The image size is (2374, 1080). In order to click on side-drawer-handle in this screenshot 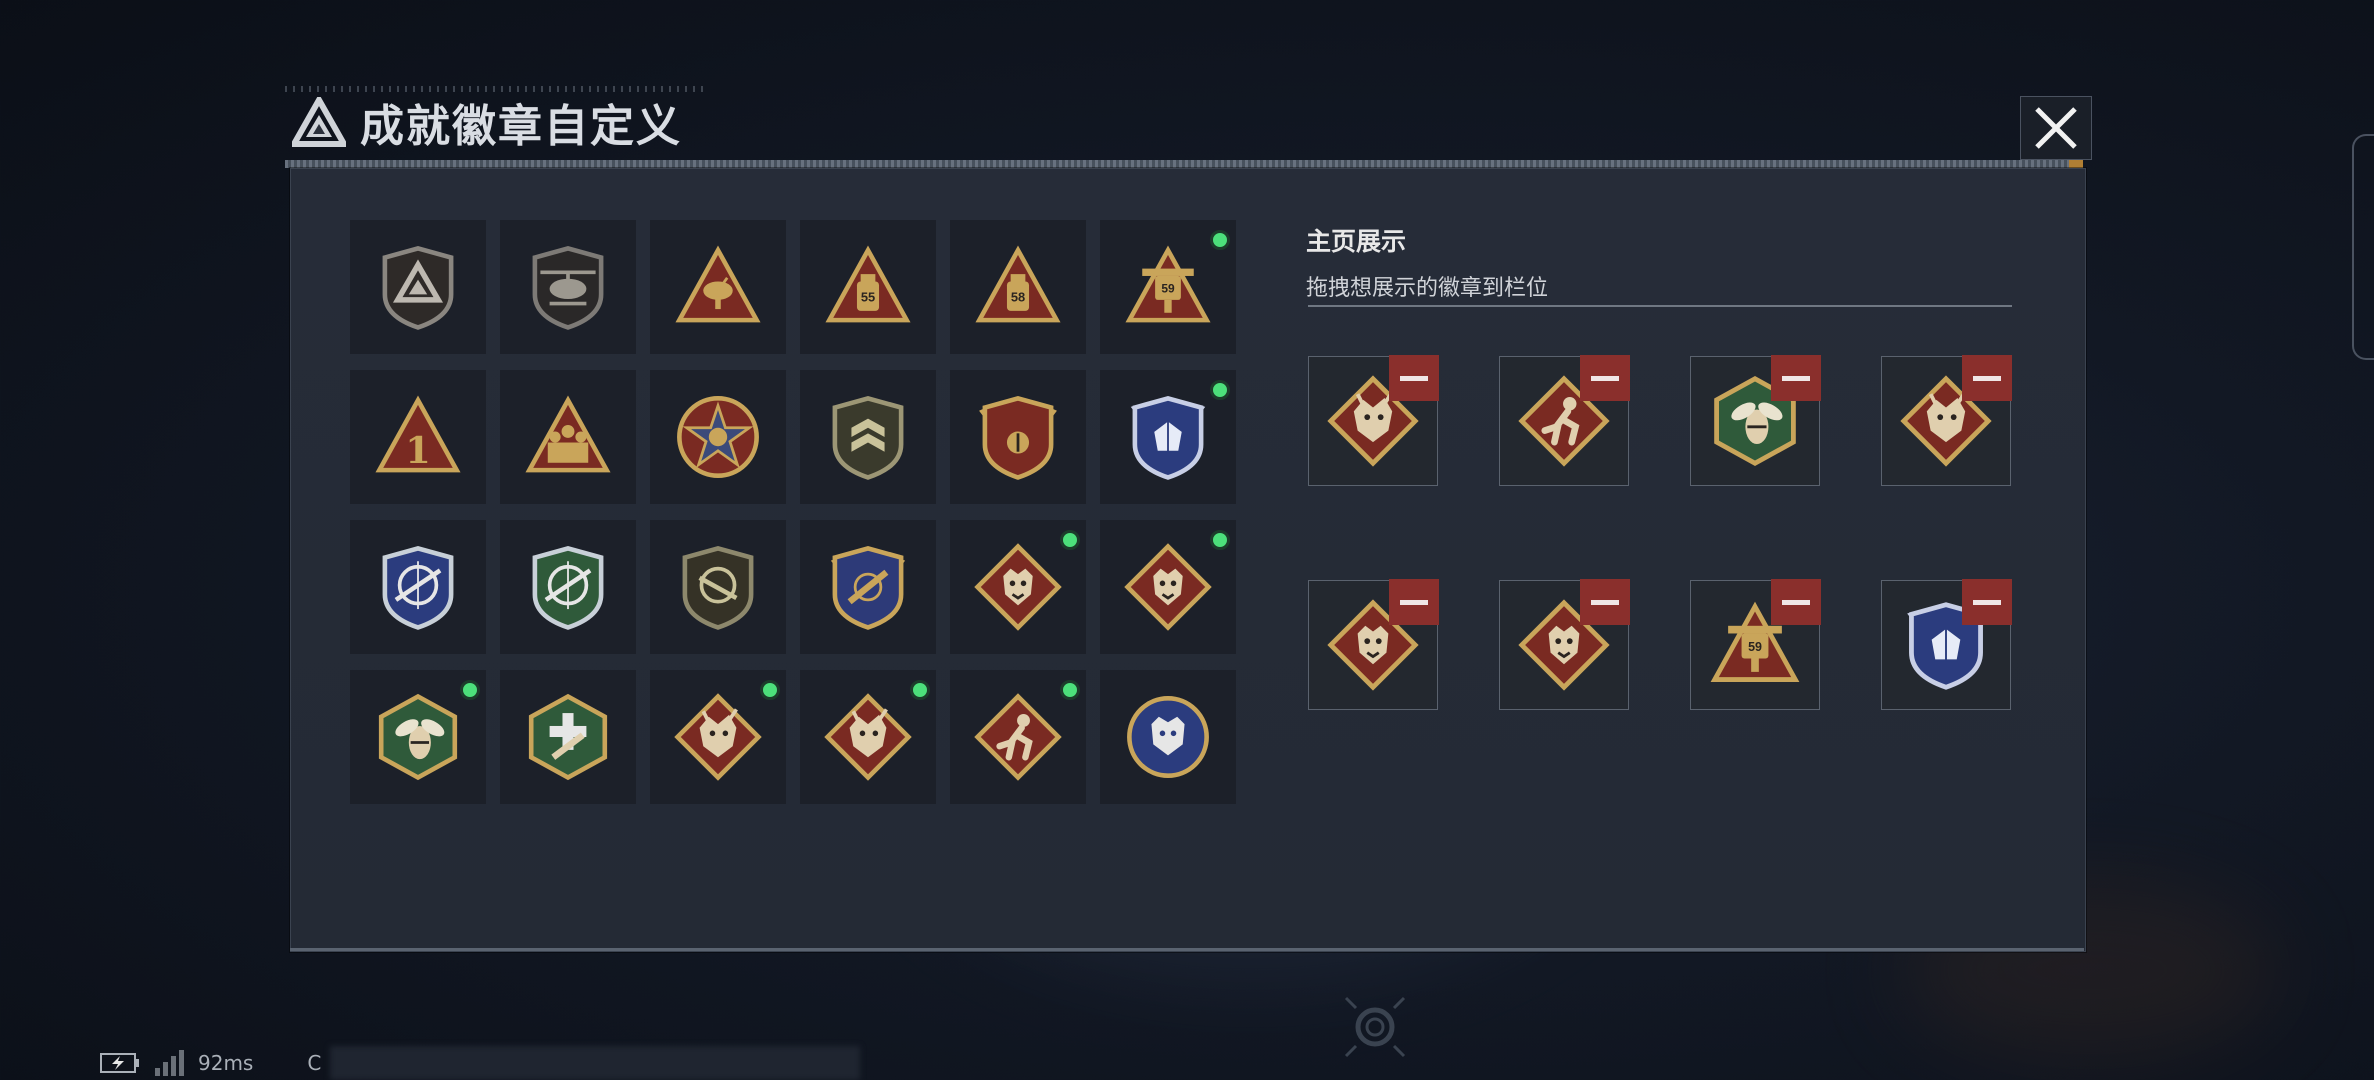, I will do `click(2363, 247)`.